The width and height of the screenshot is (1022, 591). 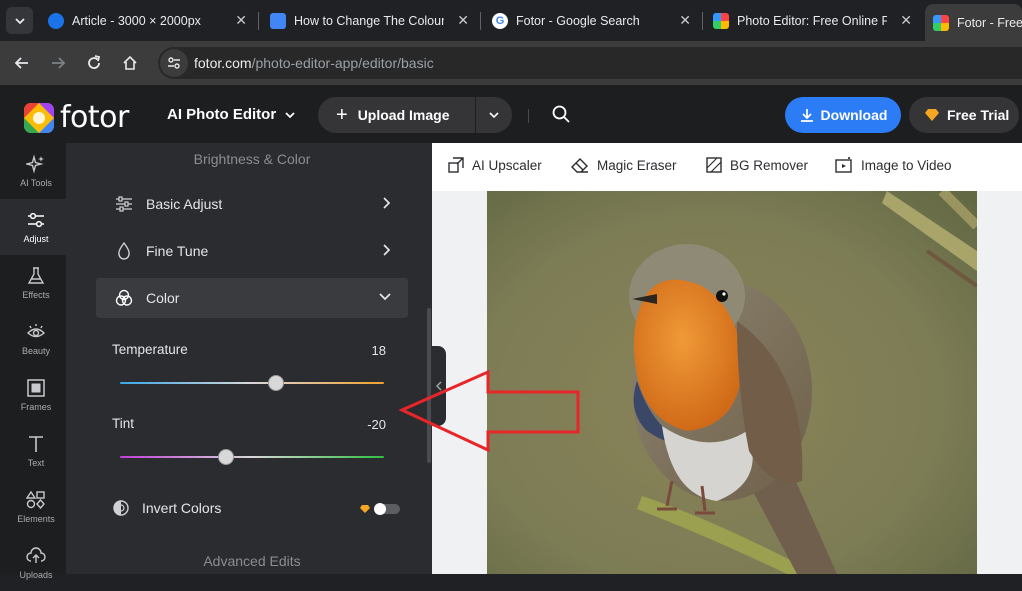 I want to click on temperature-slider-thumb, so click(x=275, y=383).